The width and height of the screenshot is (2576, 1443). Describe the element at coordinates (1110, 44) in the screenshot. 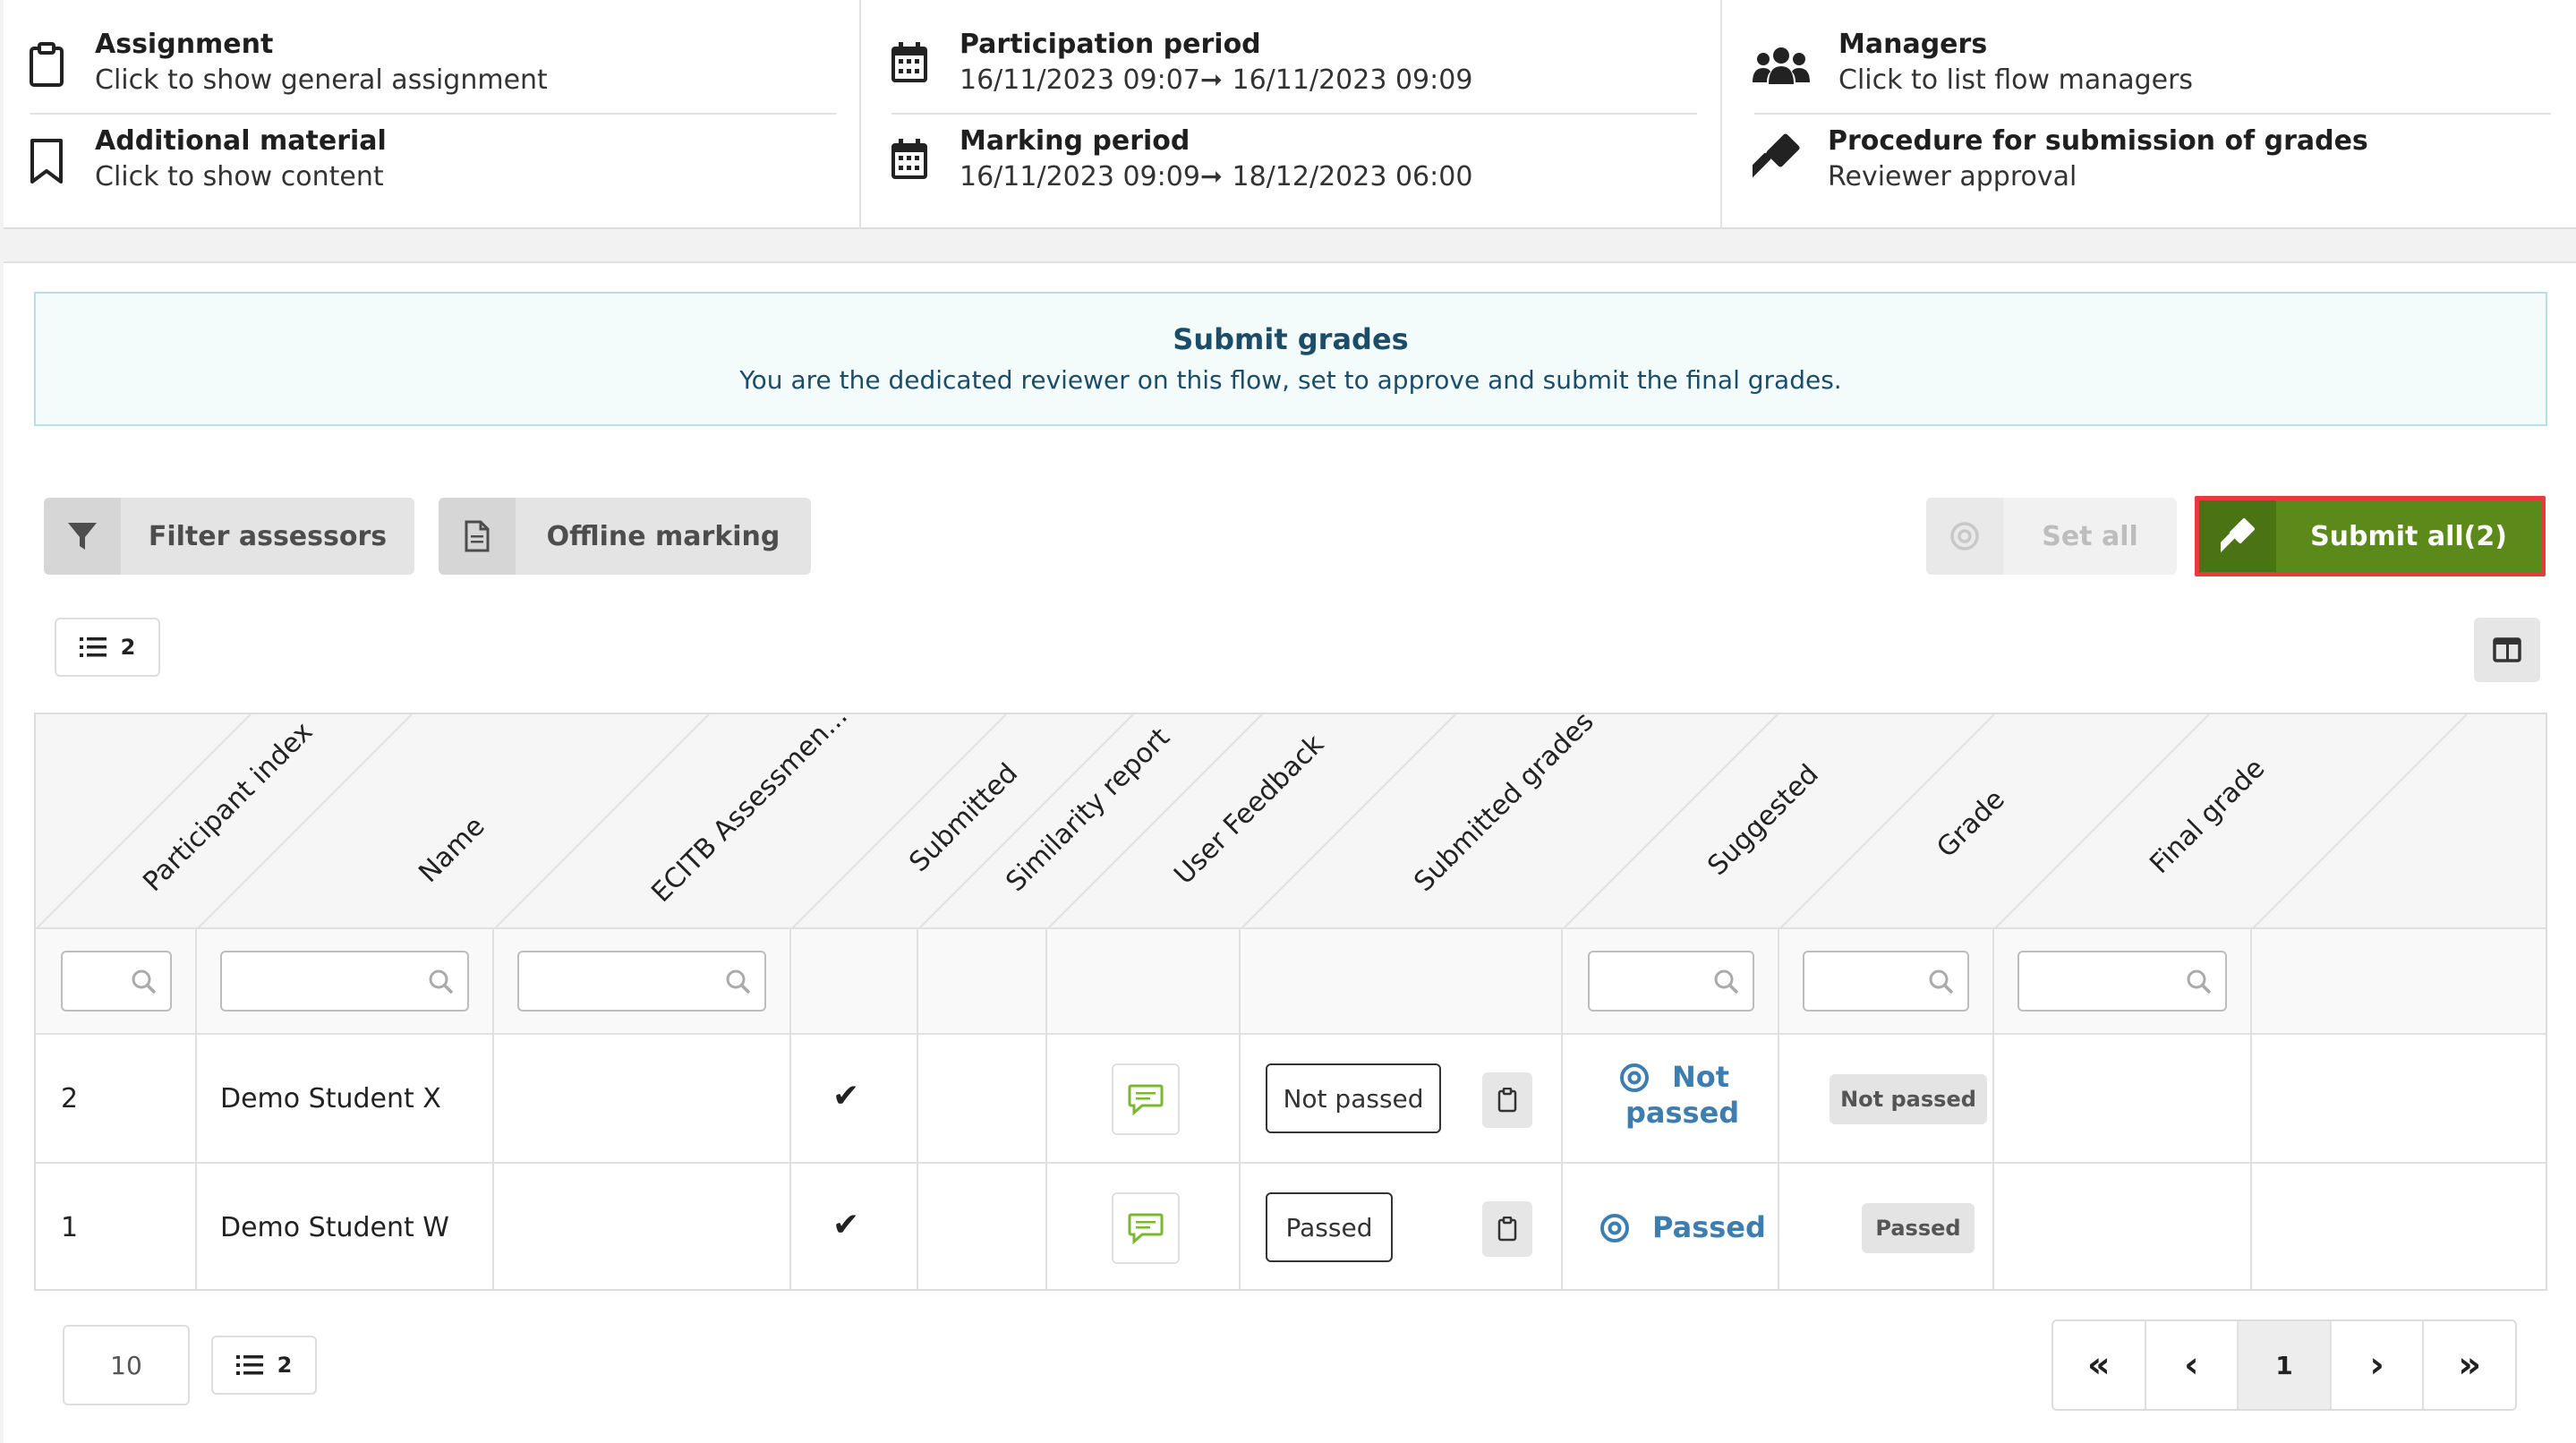

I see `participation-title: Participation period` at that location.